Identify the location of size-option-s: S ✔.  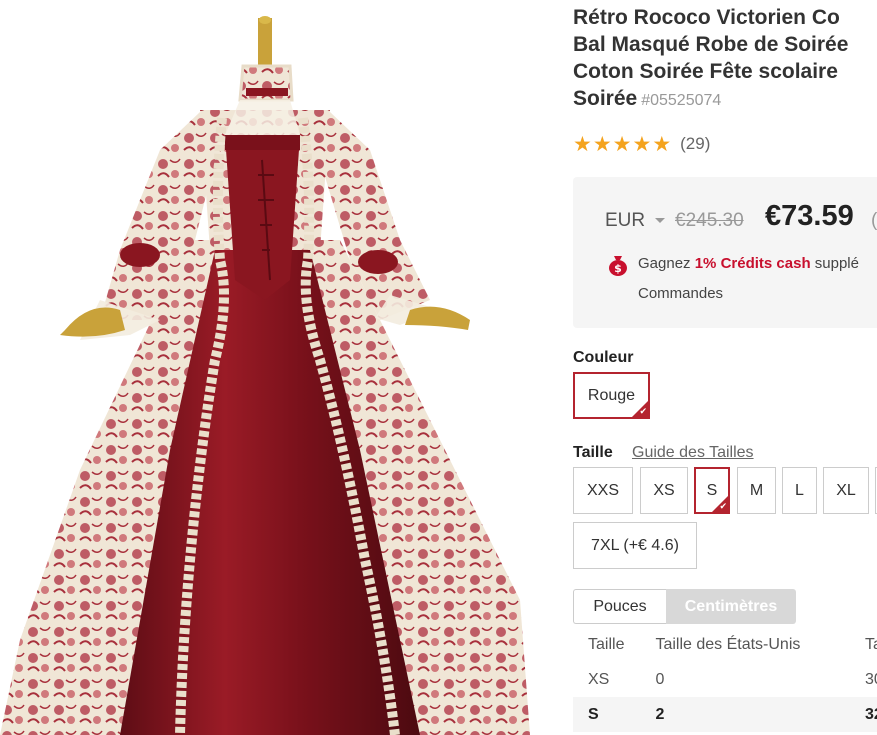
(712, 490).